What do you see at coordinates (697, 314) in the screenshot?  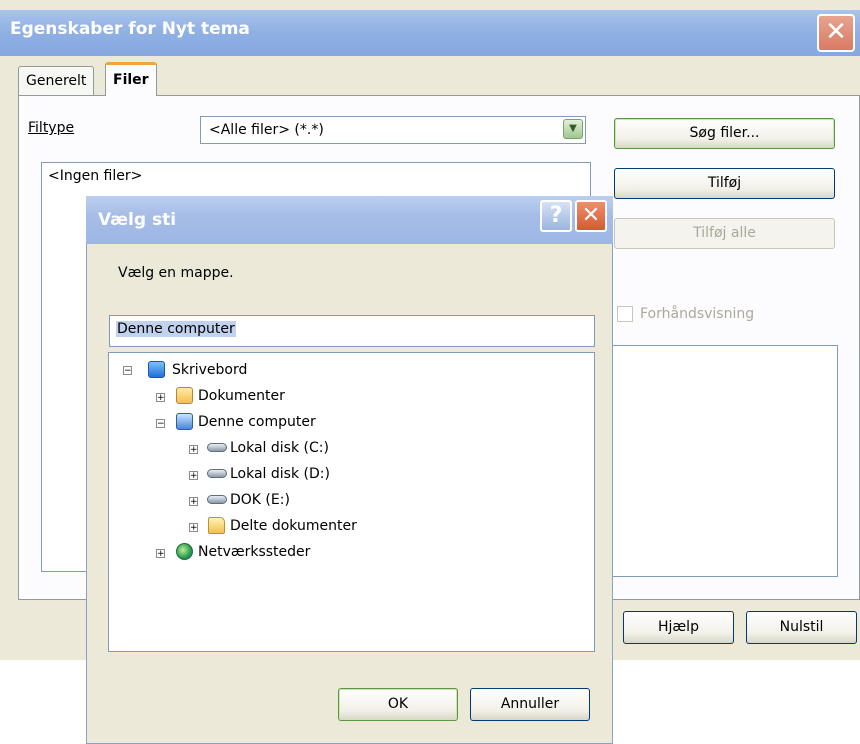 I see `preview-label: Forhåndsvisning` at bounding box center [697, 314].